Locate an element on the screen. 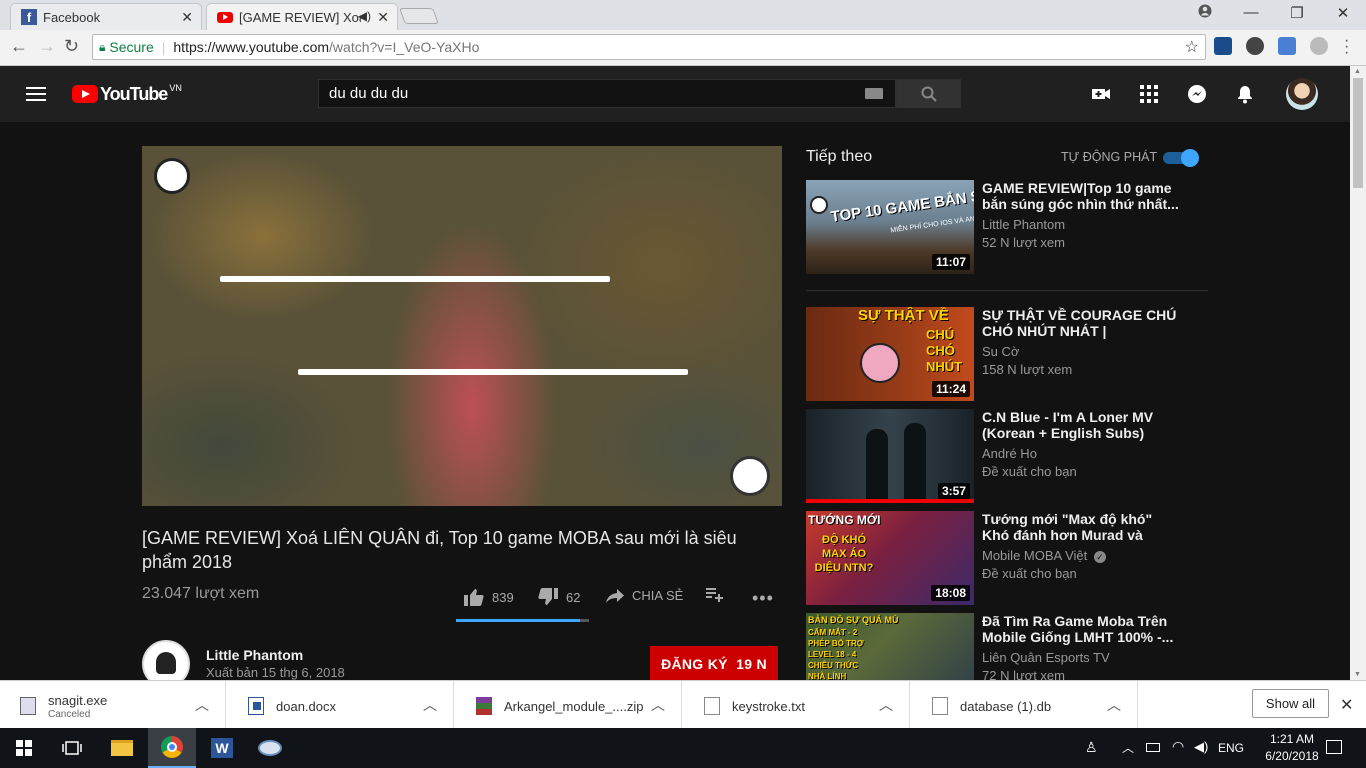 This screenshot has width=1366, height=768. video-thumbnail: SỰ THẬT VỀ CHÚ CHÓ NHÚT 11:24 is located at coordinates (890, 354).